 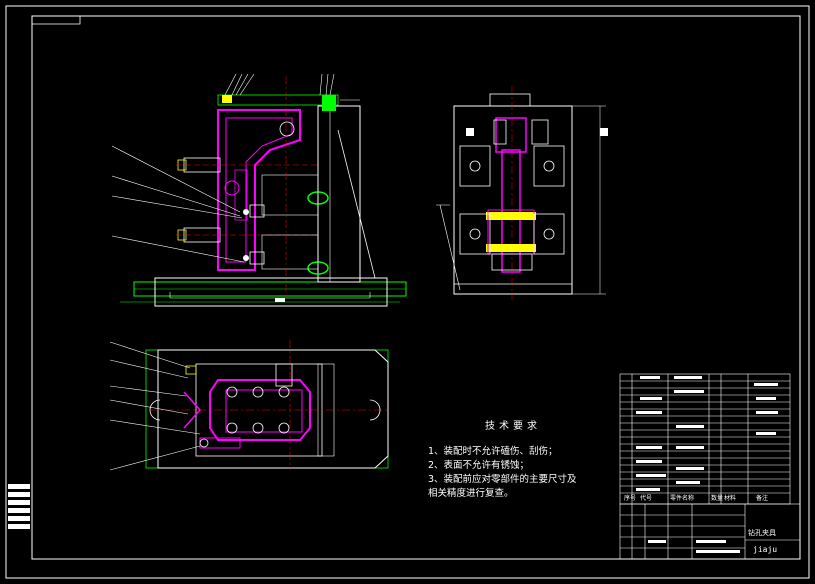 What do you see at coordinates (630, 498) in the screenshot?
I see `bom-header-index: 序号` at bounding box center [630, 498].